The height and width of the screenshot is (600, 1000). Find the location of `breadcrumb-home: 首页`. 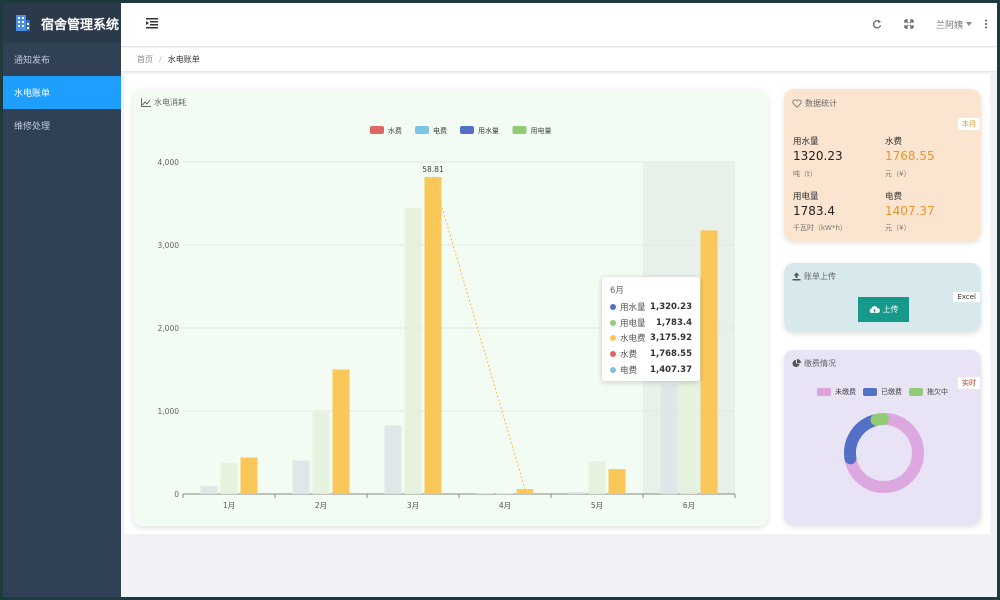

breadcrumb-home: 首页 is located at coordinates (145, 59).